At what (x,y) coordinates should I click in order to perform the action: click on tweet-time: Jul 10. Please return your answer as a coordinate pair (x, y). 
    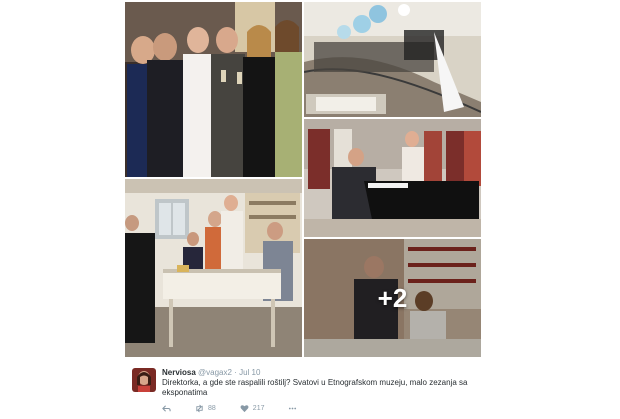
    Looking at the image, I should click on (249, 372).